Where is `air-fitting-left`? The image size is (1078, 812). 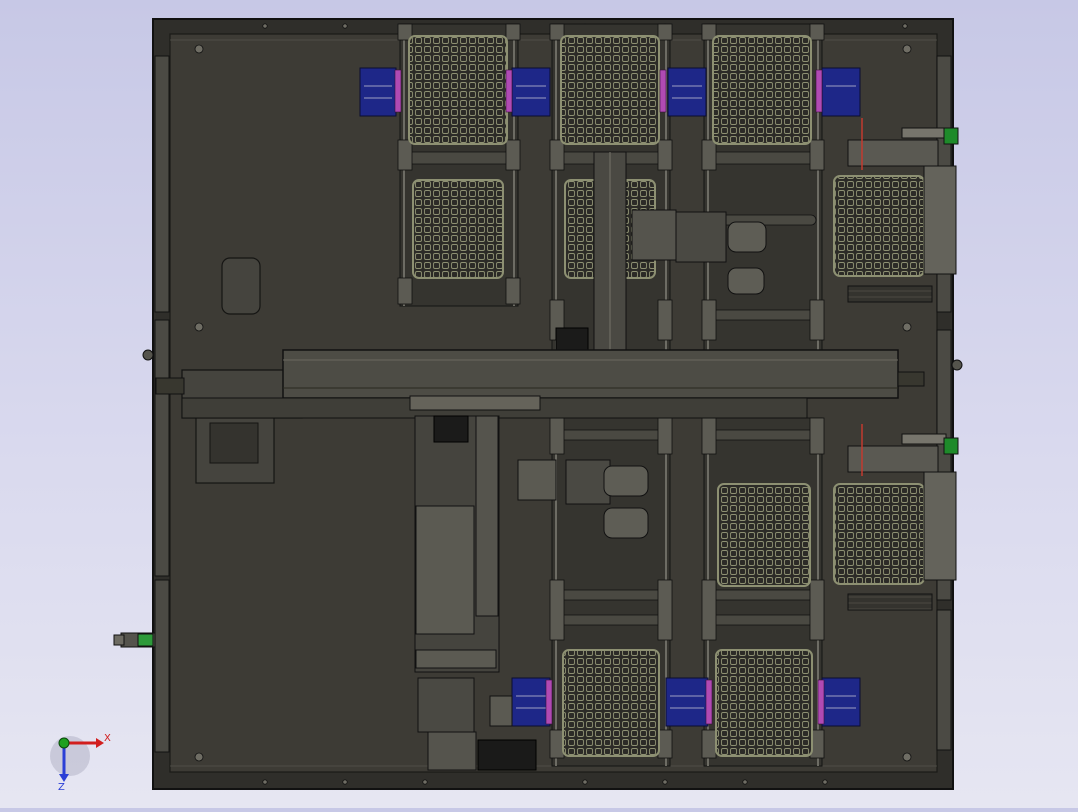 air-fitting-left is located at coordinates (134, 640).